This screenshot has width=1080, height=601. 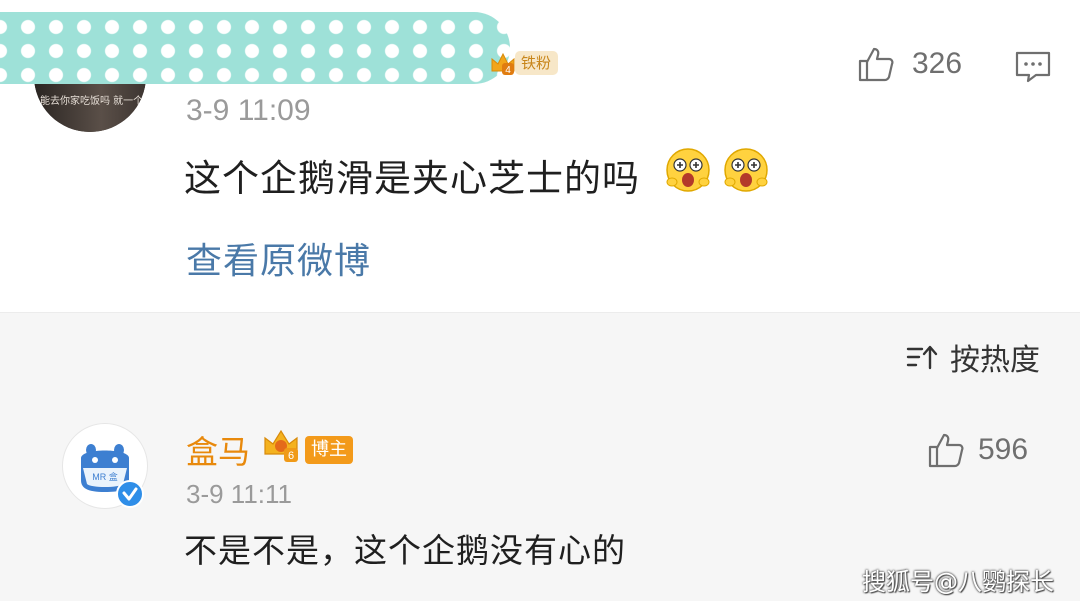 What do you see at coordinates (278, 258) in the screenshot?
I see `view-original-weibo-link: 查看原微博` at bounding box center [278, 258].